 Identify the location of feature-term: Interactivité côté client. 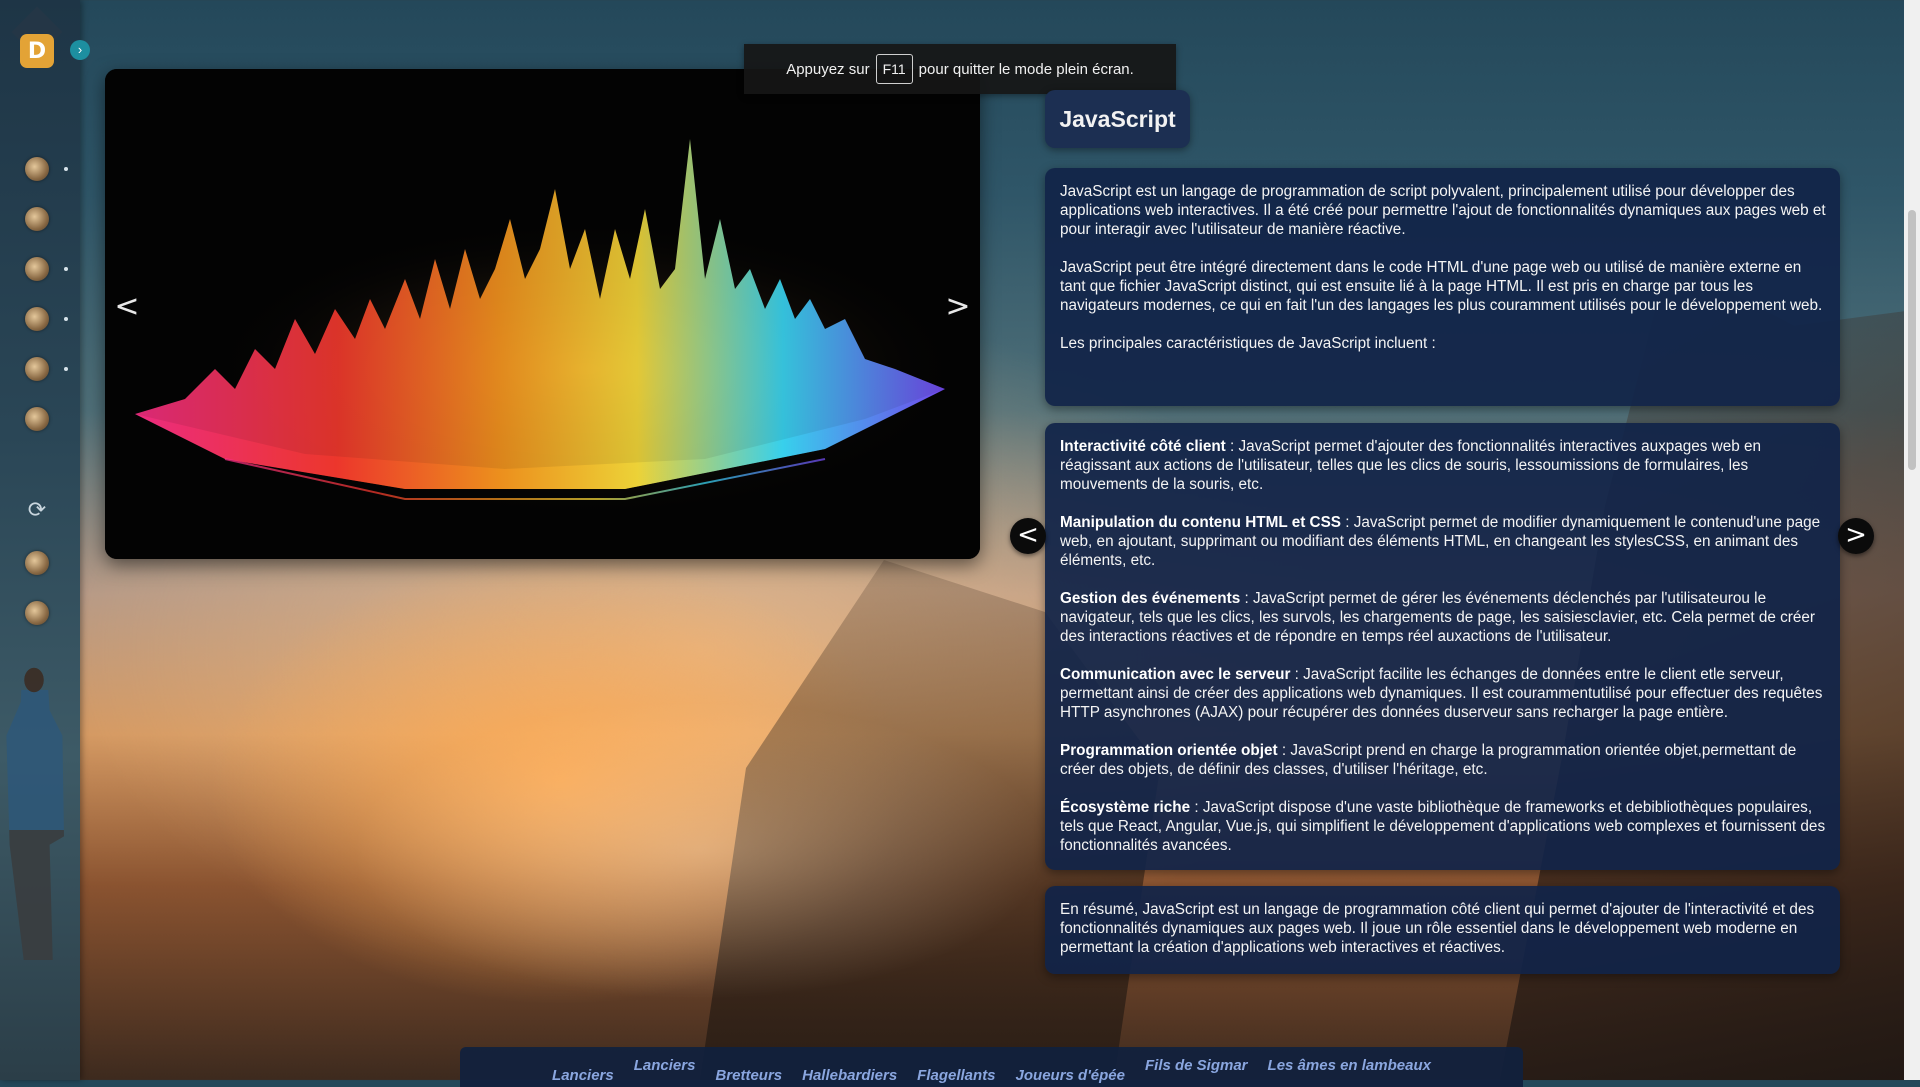
(1143, 446).